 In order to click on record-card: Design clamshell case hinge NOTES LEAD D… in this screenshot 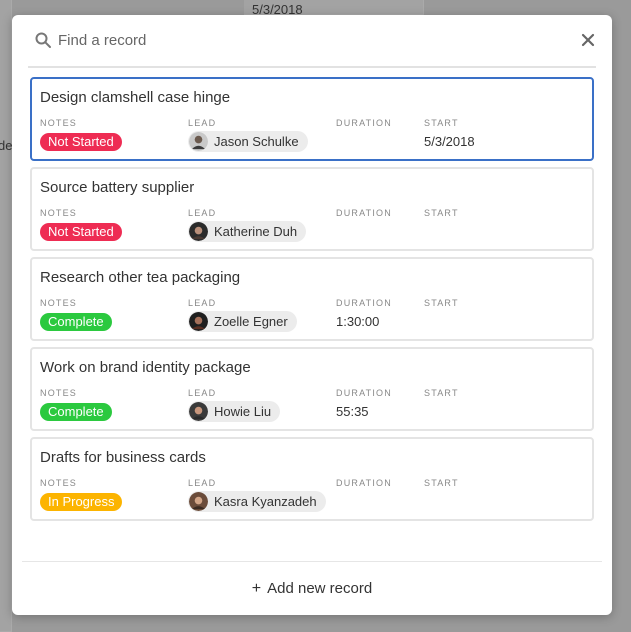, I will do `click(312, 119)`.